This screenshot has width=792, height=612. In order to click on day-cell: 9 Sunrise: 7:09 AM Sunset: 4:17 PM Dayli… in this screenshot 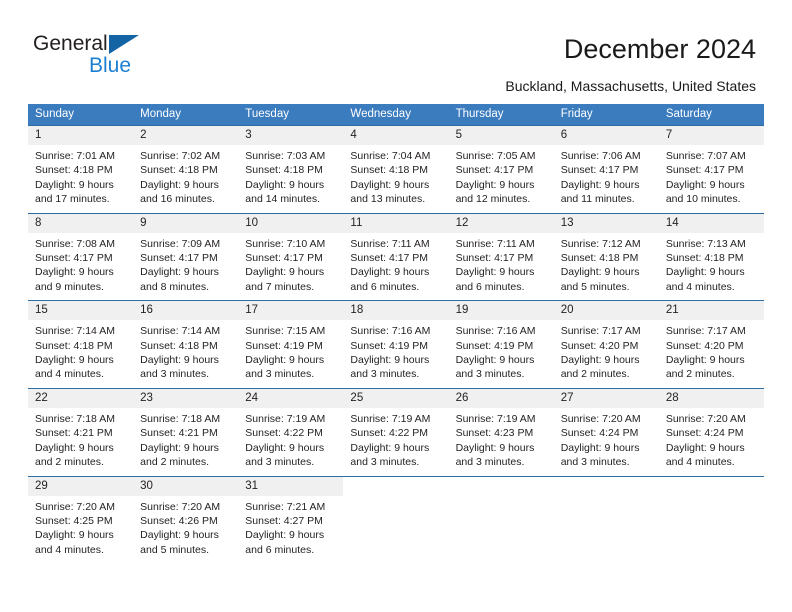, I will do `click(186, 257)`.